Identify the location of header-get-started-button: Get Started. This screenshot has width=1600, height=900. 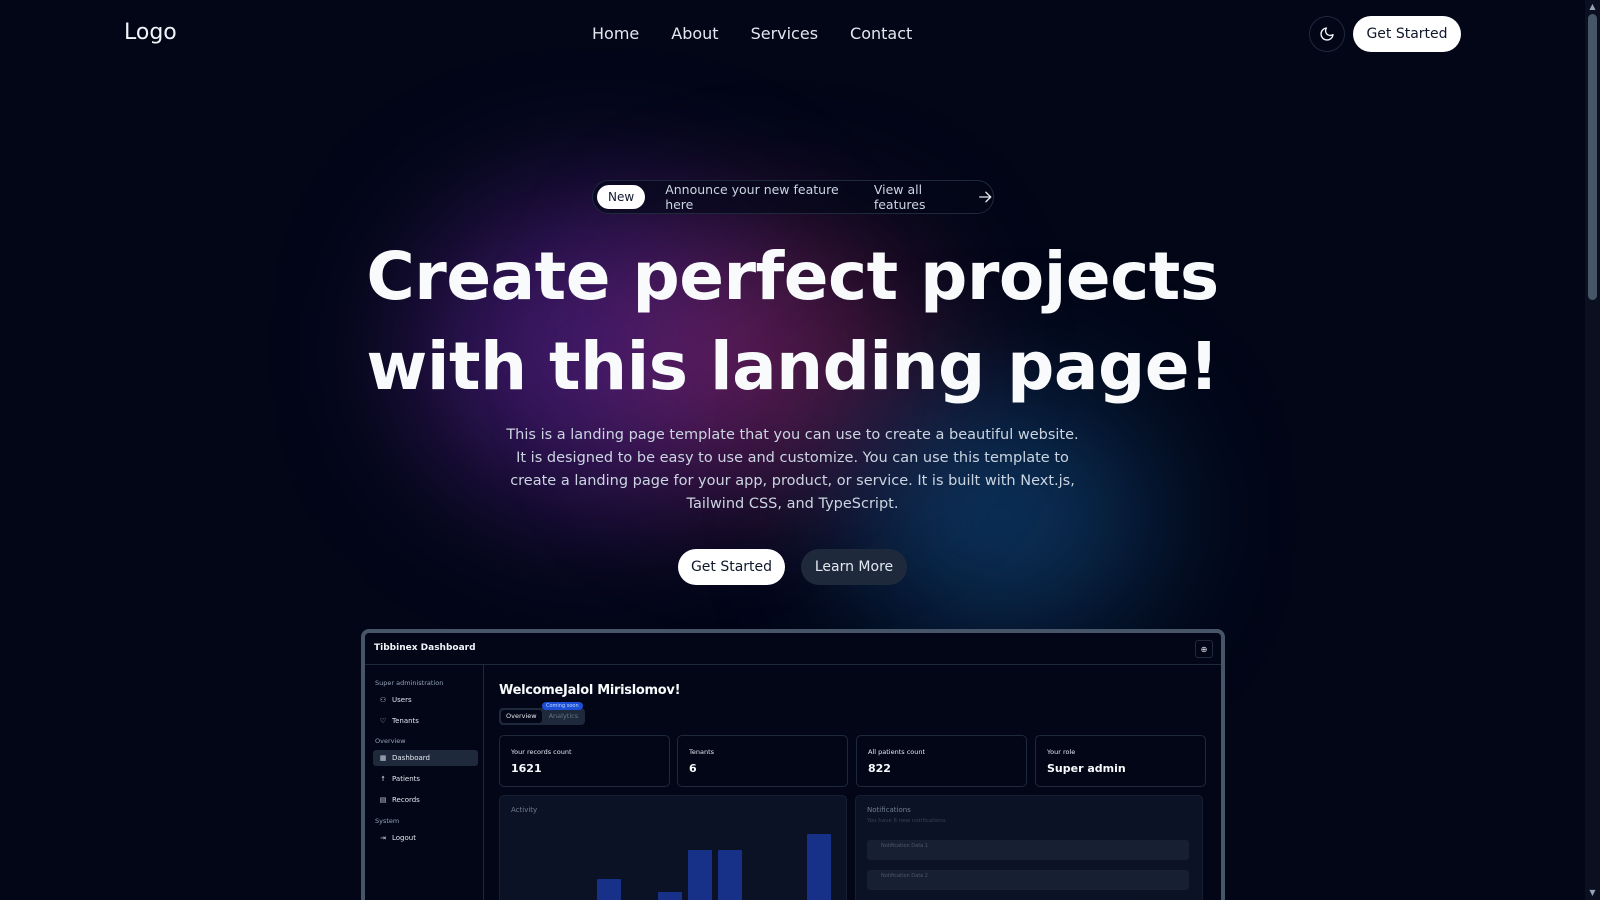
(1407, 34).